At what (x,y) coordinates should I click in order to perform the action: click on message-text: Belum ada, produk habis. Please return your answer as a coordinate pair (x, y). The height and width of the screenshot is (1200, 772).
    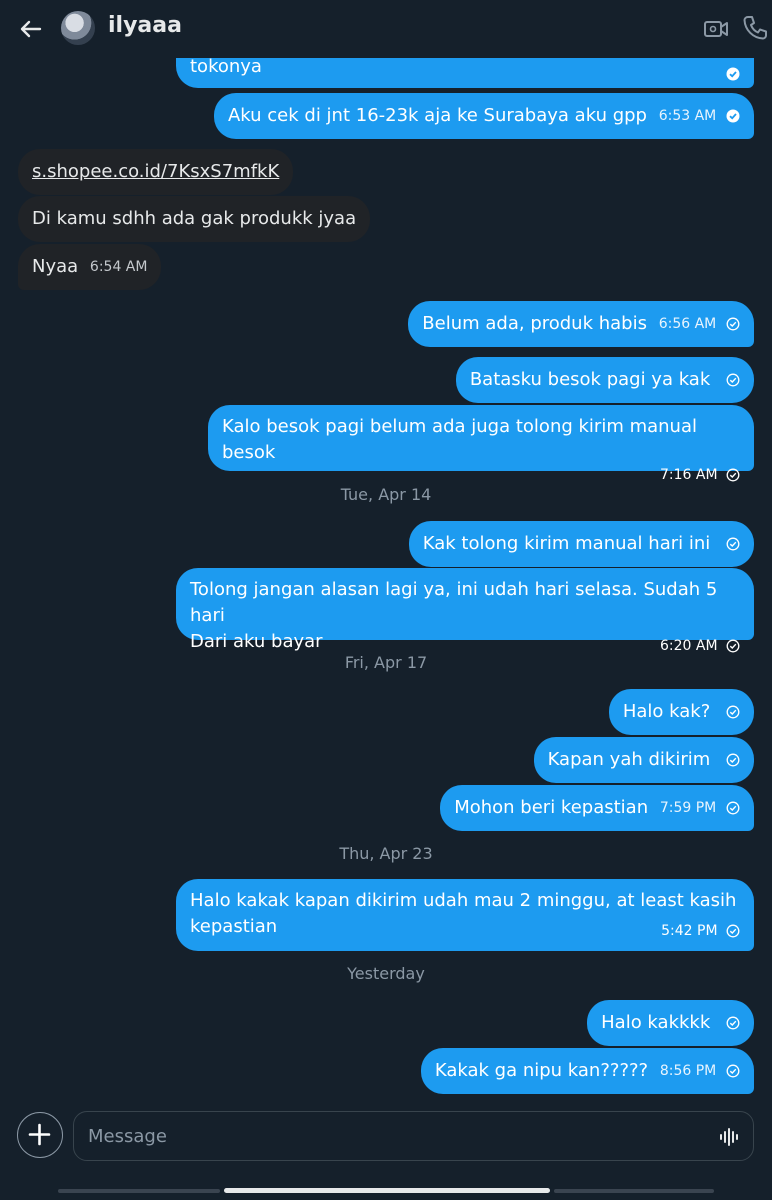
    Looking at the image, I should click on (534, 323).